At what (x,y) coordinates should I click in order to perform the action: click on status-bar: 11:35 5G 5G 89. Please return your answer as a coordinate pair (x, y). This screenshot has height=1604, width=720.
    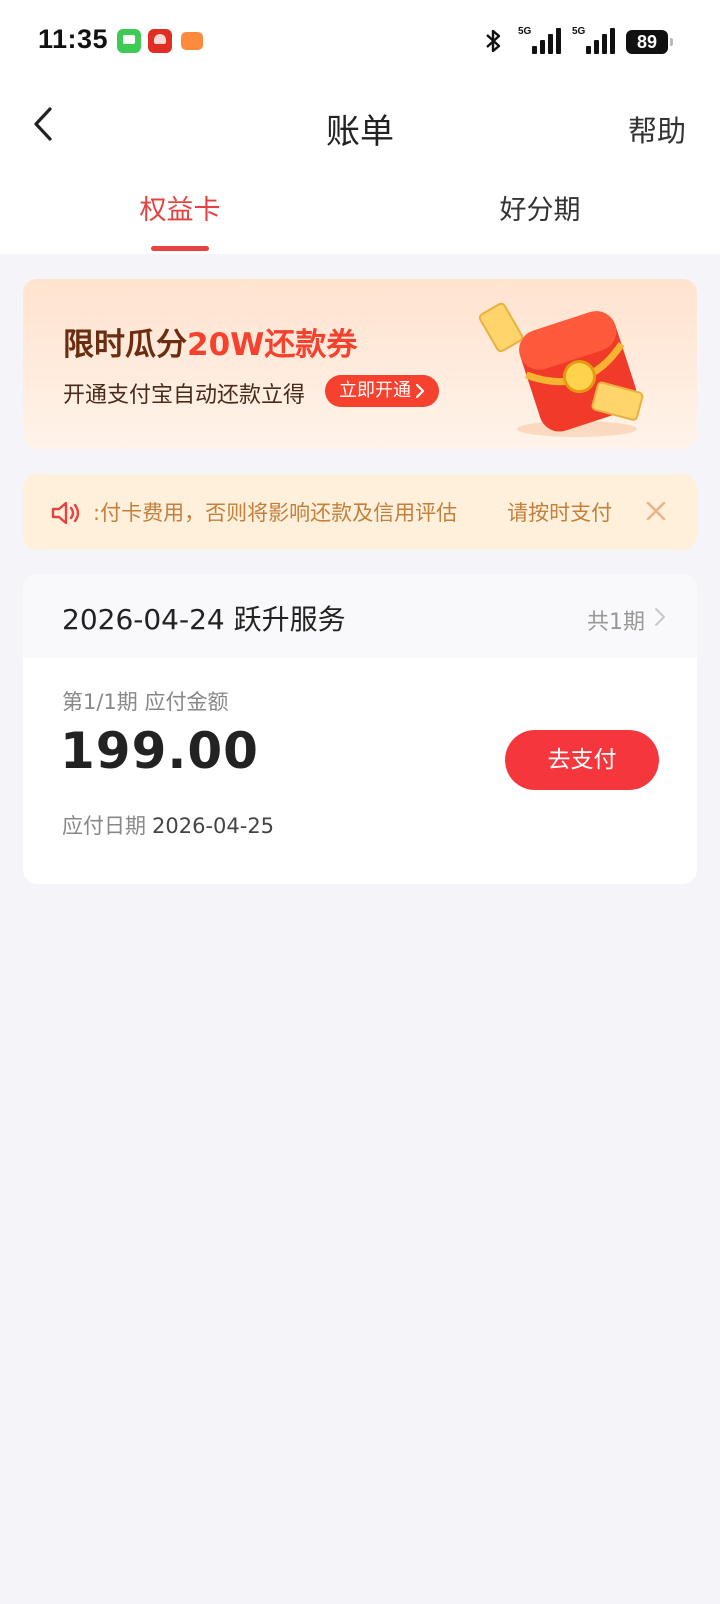
    Looking at the image, I should click on (360, 42).